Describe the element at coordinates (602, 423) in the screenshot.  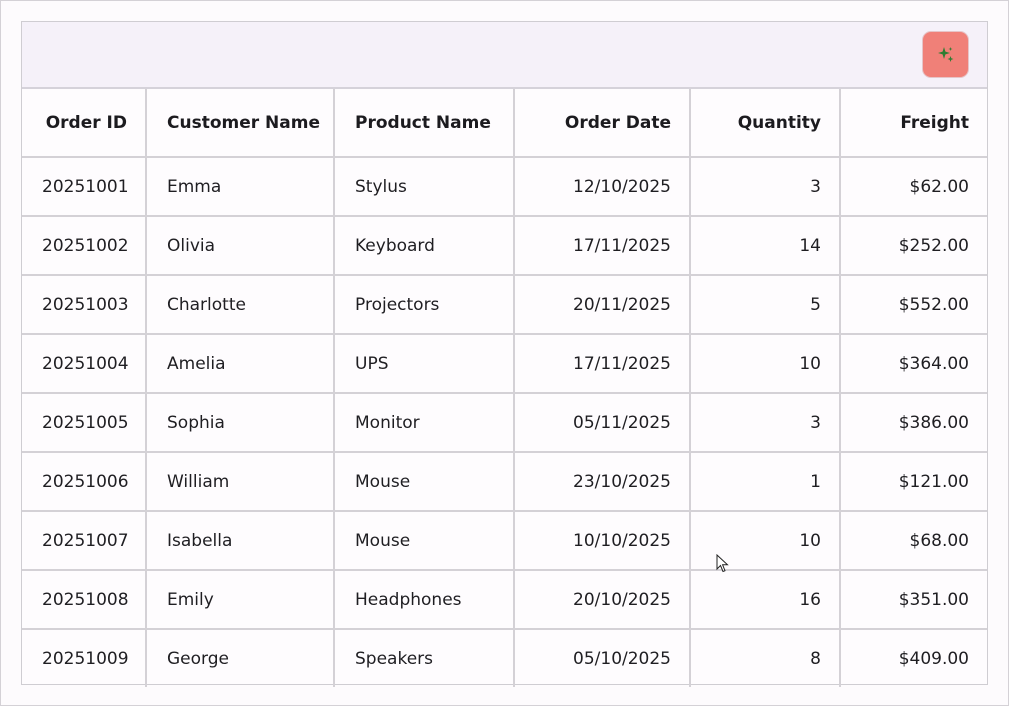
I see `cell-order-date: 05/11/2025` at that location.